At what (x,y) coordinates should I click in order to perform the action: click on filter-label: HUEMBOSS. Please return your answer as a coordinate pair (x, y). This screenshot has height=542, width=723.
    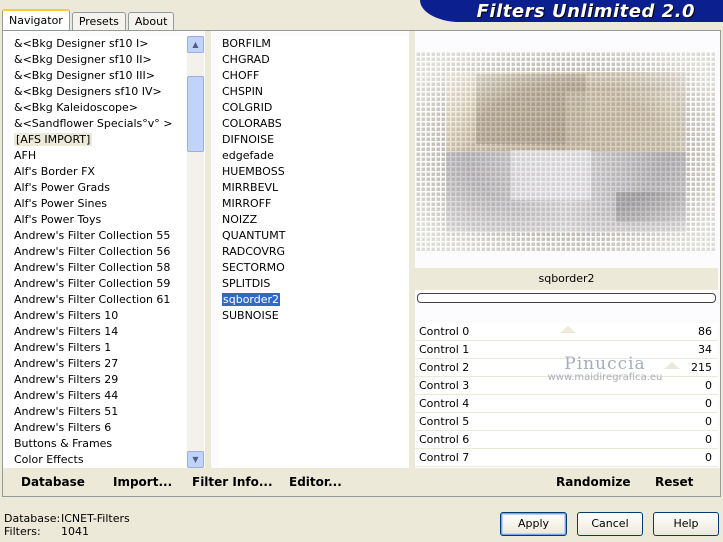
    Looking at the image, I should click on (253, 171).